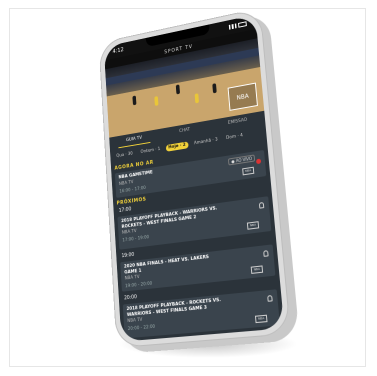  What do you see at coordinates (242, 96) in the screenshot?
I see `video-nba-logo: NBA` at bounding box center [242, 96].